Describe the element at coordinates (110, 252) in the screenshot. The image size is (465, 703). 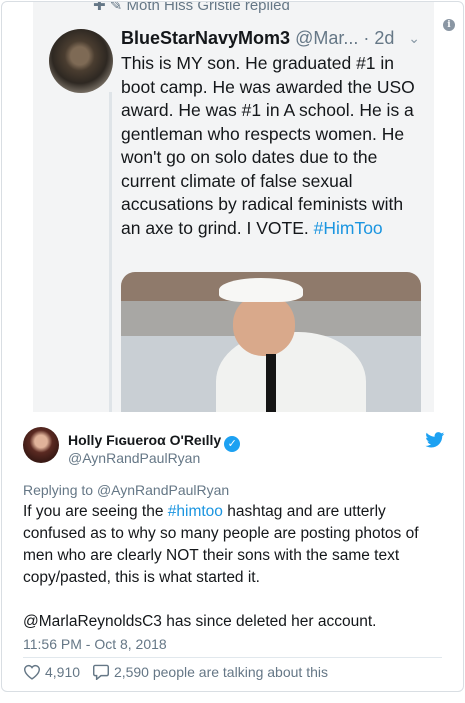
I see `thread-line` at that location.